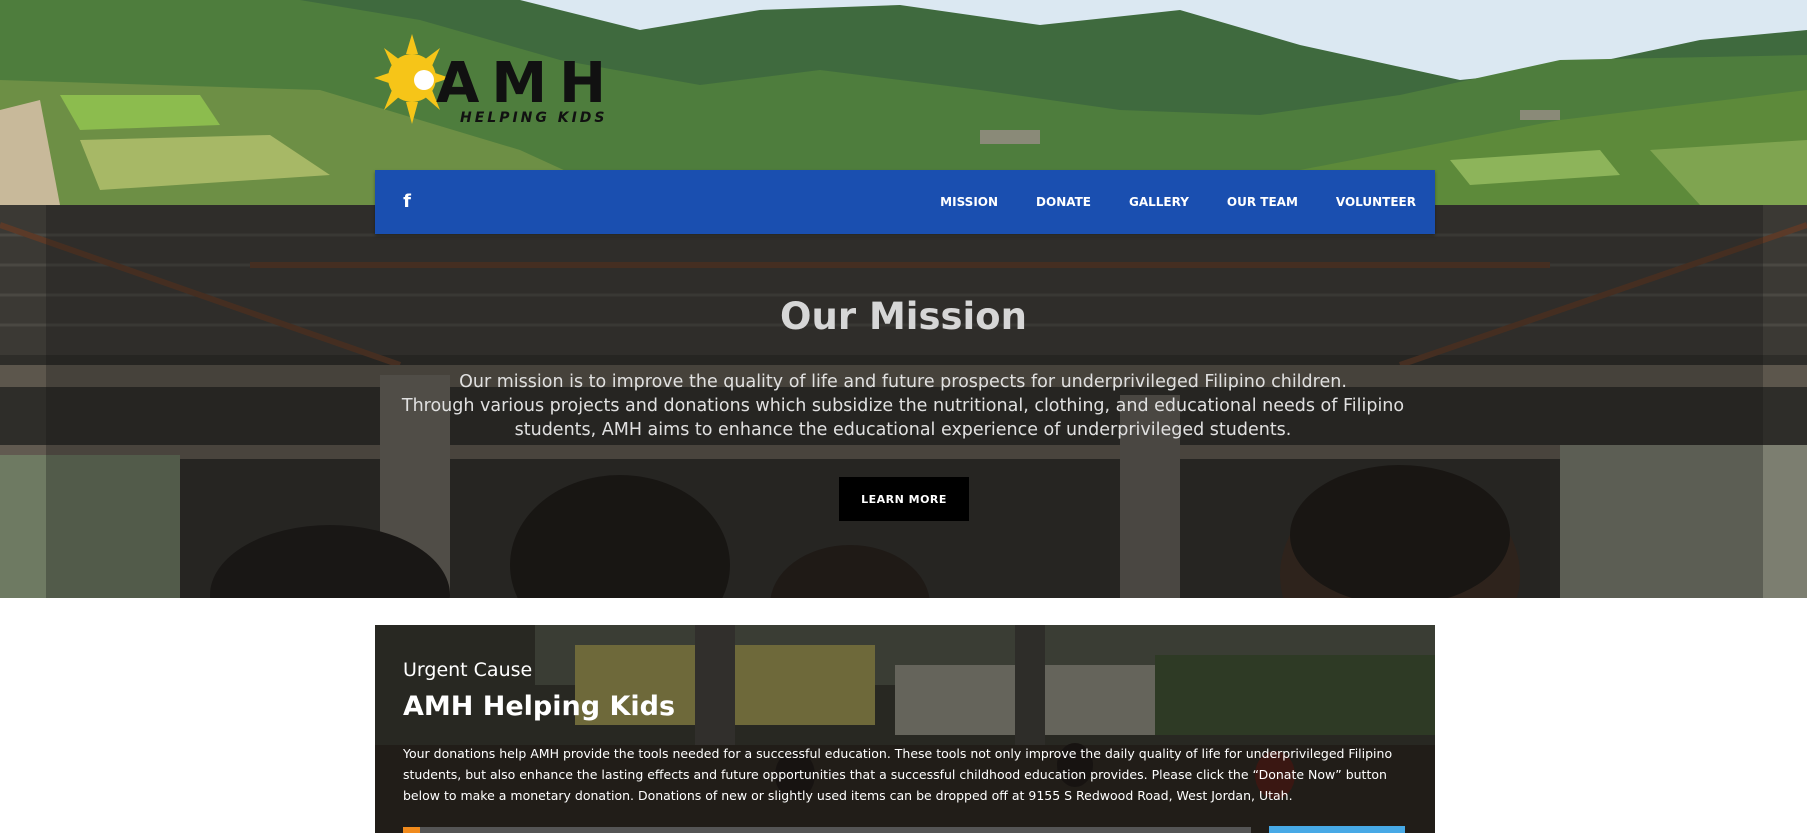  What do you see at coordinates (904, 499) in the screenshot?
I see `learn-more-button: LEARN MORE` at bounding box center [904, 499].